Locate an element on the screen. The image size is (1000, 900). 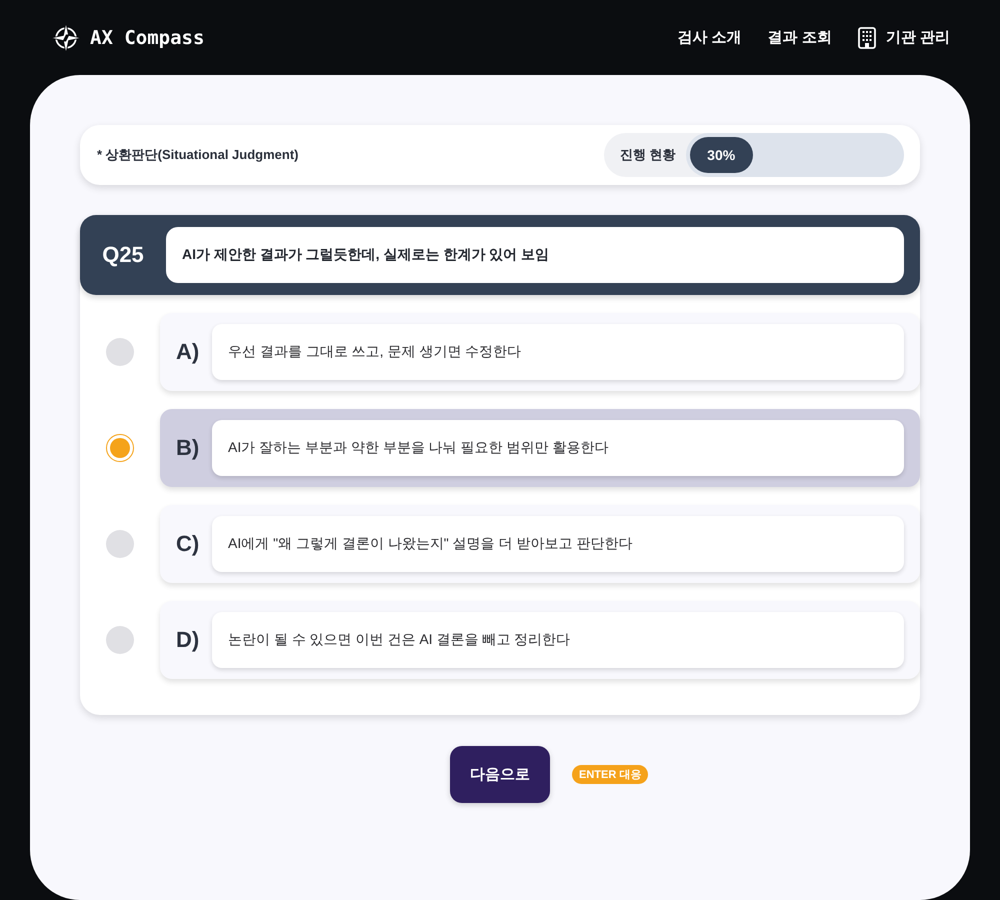
option-letter: D) is located at coordinates (188, 640).